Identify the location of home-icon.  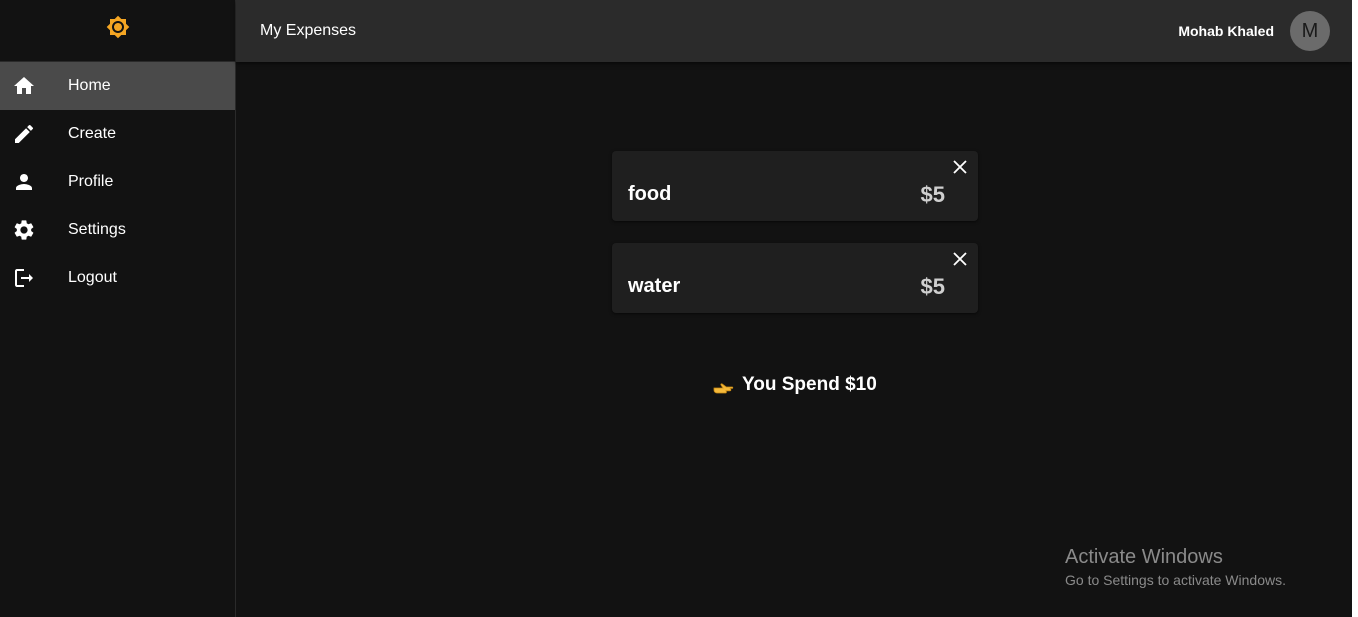
(24, 86).